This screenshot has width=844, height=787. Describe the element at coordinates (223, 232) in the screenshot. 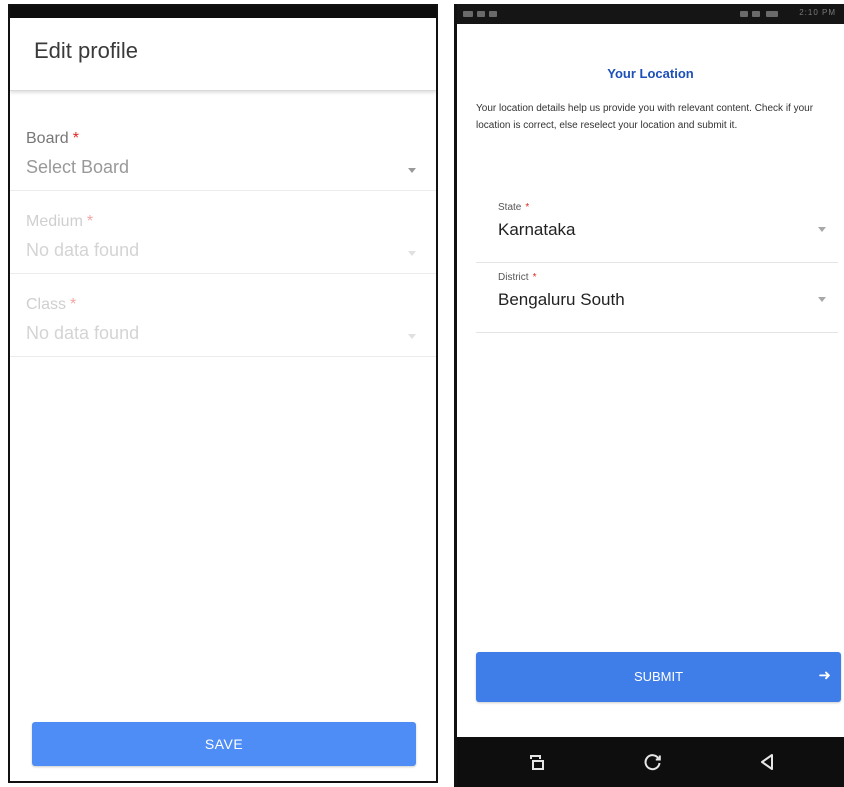

I see `medium-select: Medium * No data found` at that location.